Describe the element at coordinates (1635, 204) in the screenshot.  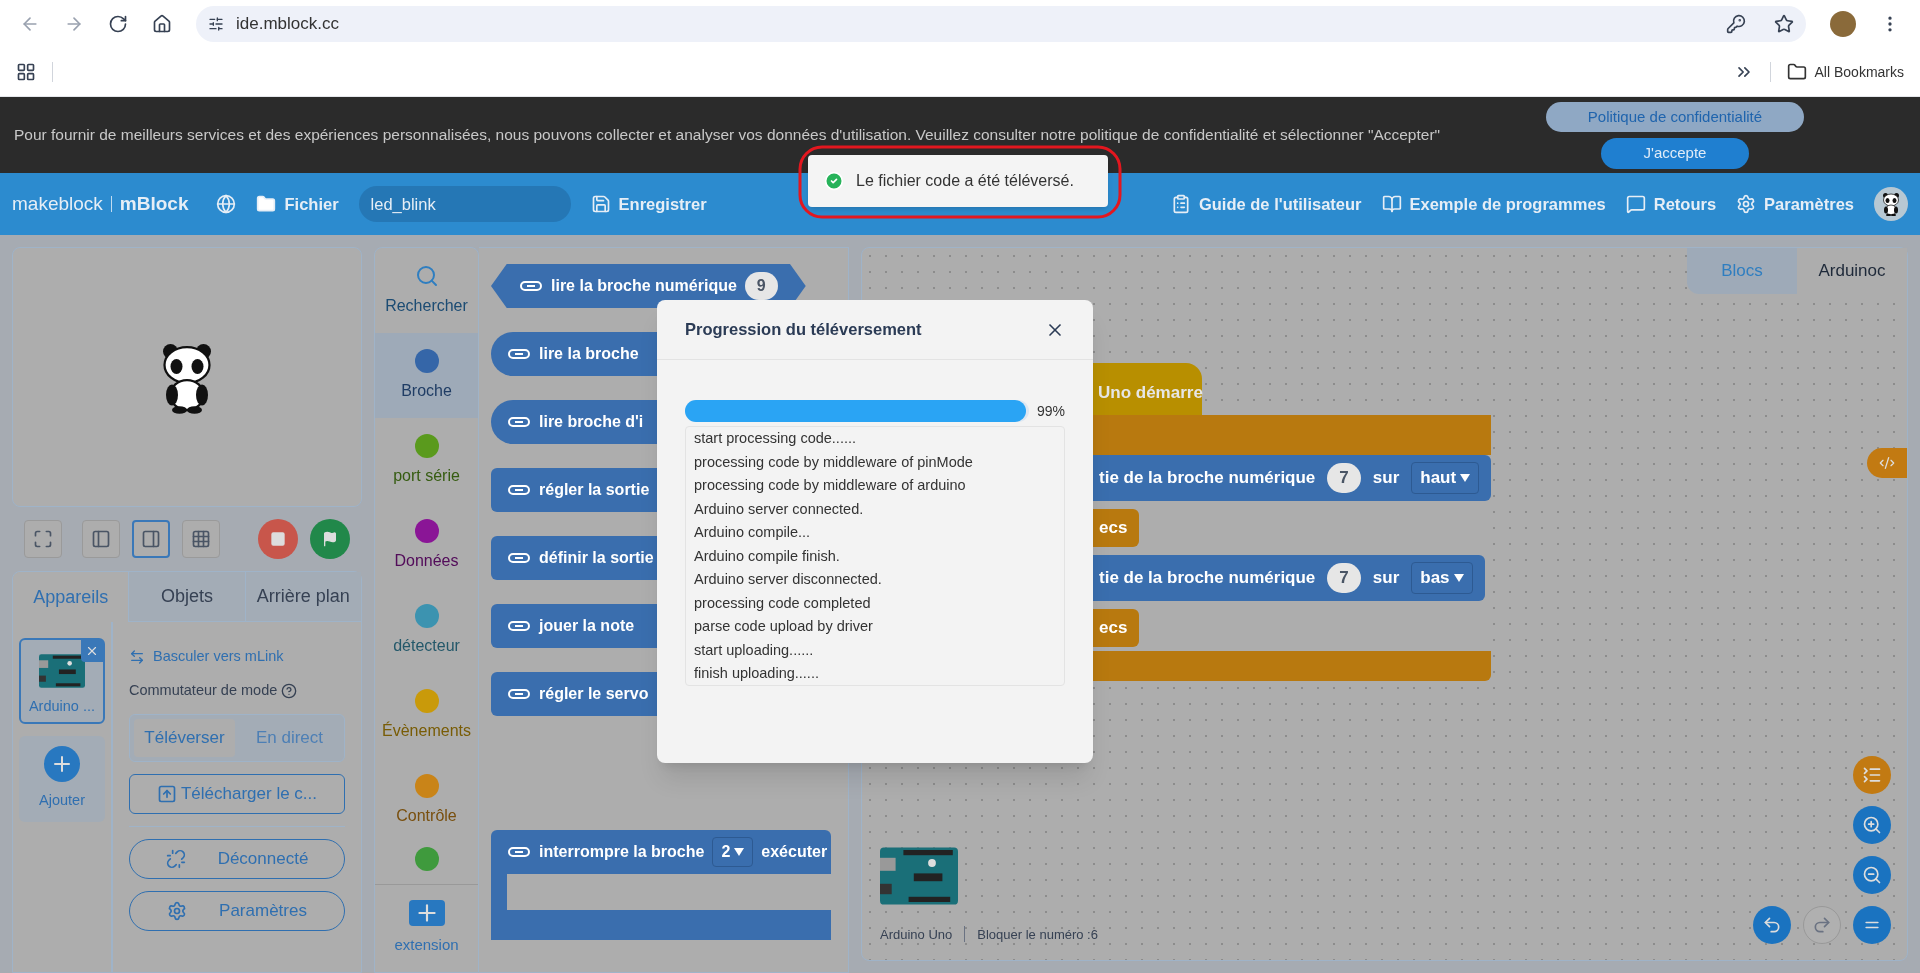
I see `chat-icon` at that location.